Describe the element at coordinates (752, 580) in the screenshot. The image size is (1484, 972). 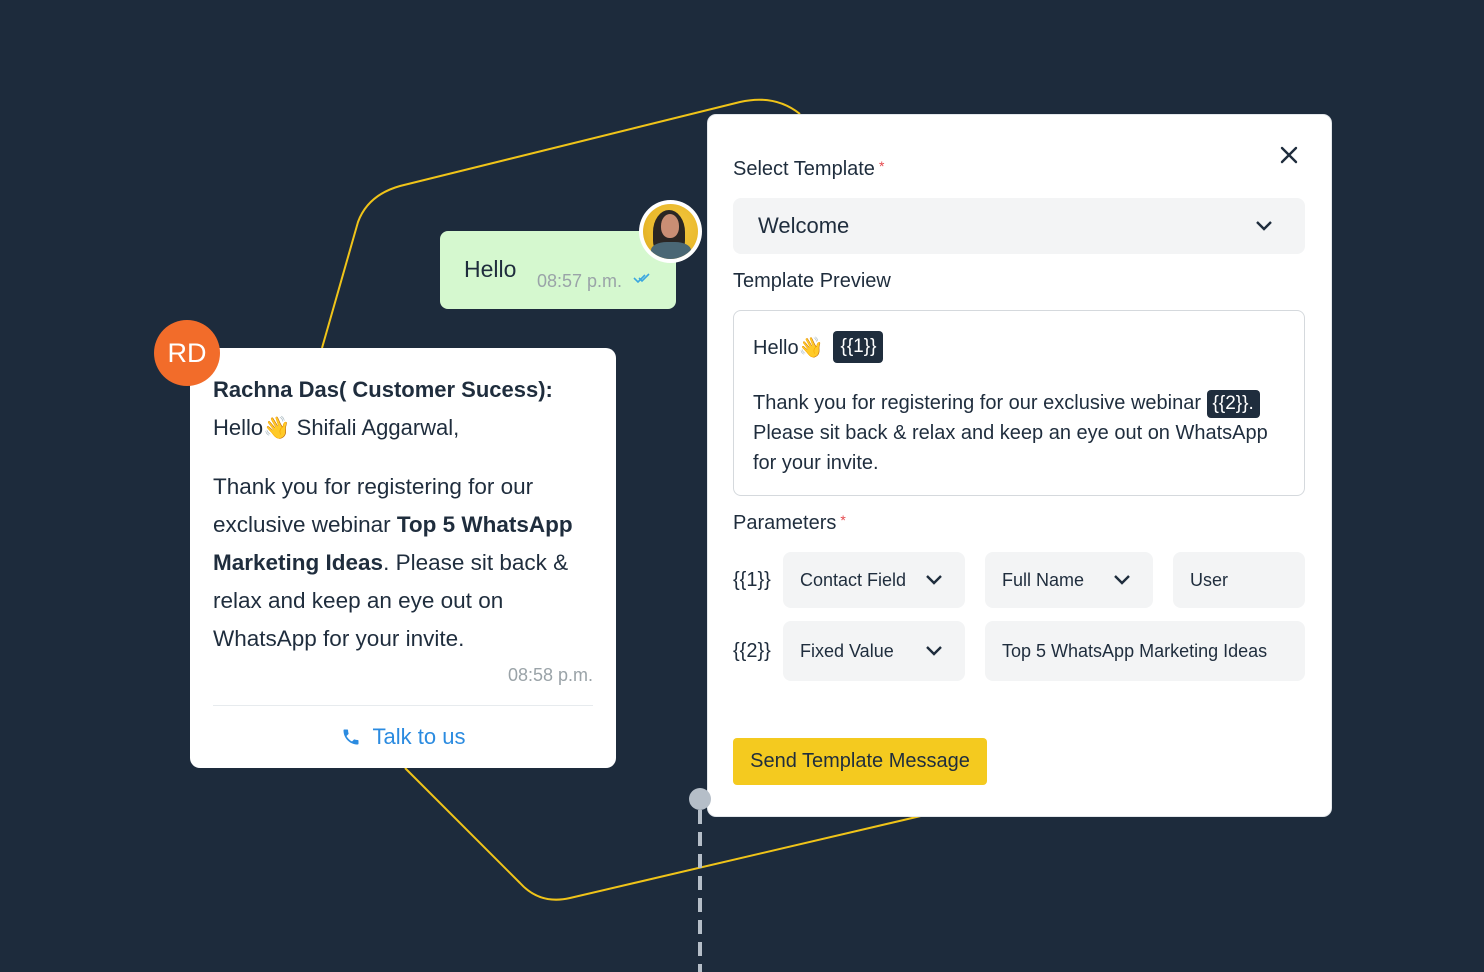
I see `param-key-1: {{1}}` at that location.